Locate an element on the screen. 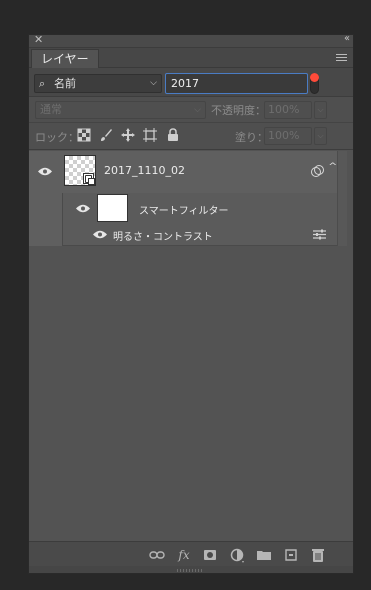  filter-kind-label: 名前 is located at coordinates (65, 83).